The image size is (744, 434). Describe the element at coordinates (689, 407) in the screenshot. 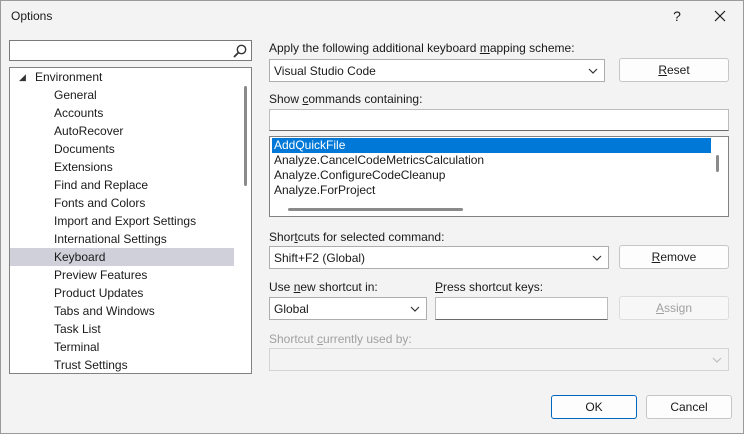

I see `cancel-button: Cancel` at that location.